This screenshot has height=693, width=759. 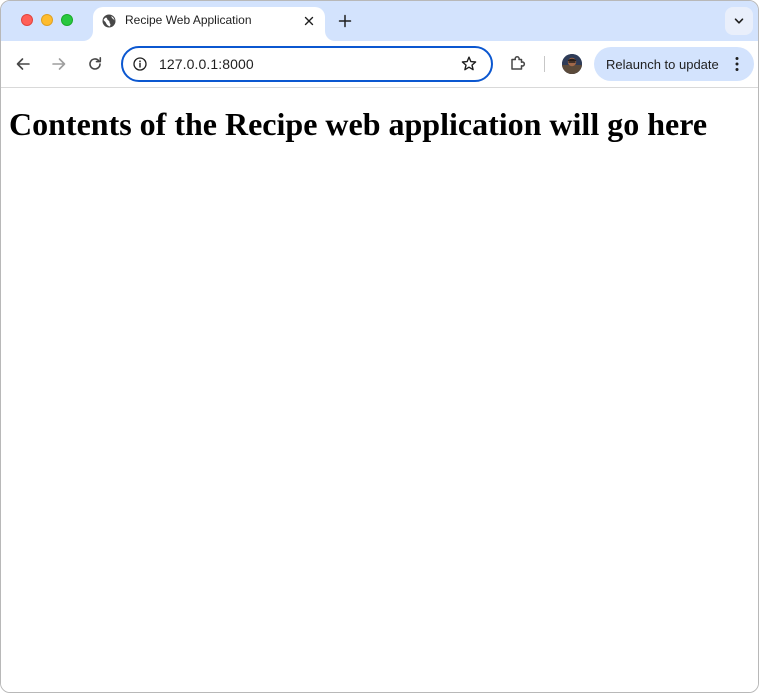 What do you see at coordinates (23, 64) in the screenshot?
I see `arrow-left-icon` at bounding box center [23, 64].